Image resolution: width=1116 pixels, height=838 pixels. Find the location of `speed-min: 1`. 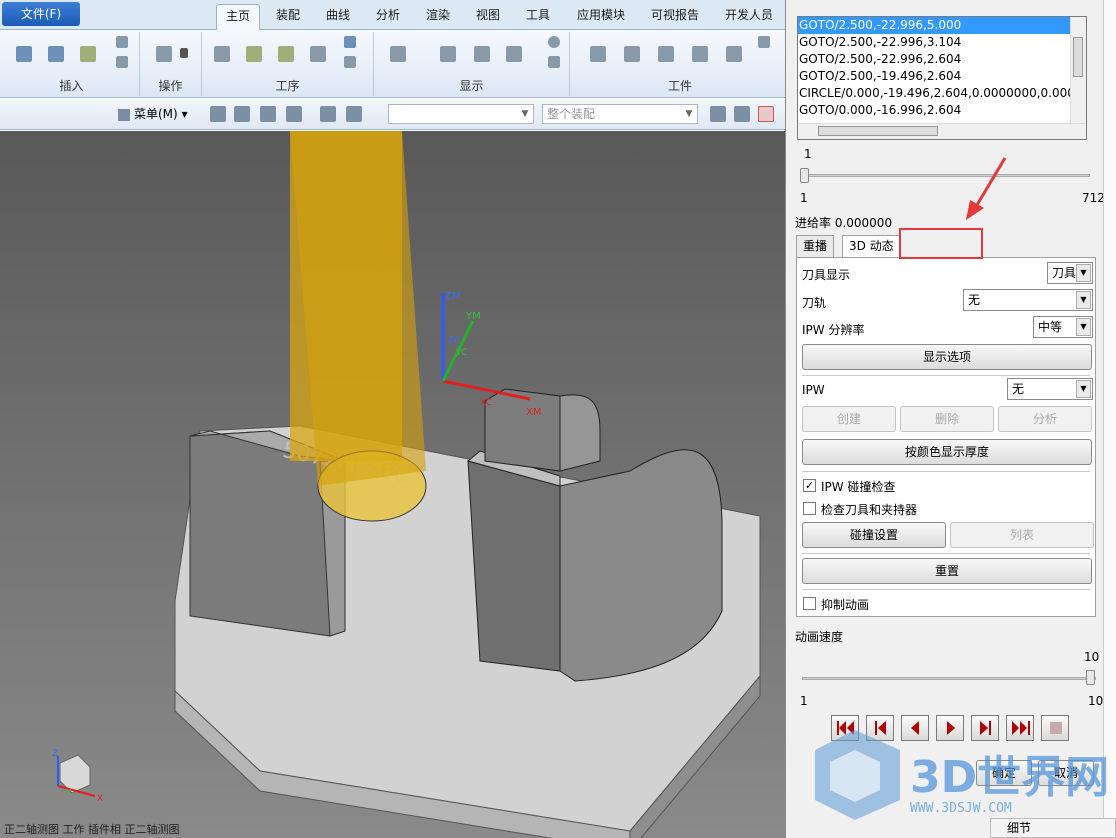

speed-min: 1 is located at coordinates (804, 701).